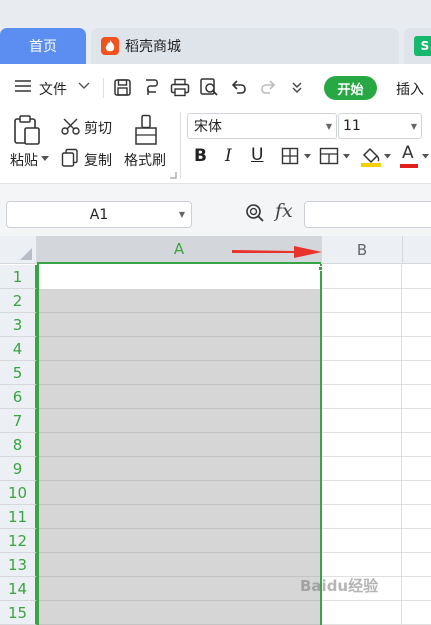 This screenshot has width=431, height=625. I want to click on copy-label: 复制, so click(98, 160).